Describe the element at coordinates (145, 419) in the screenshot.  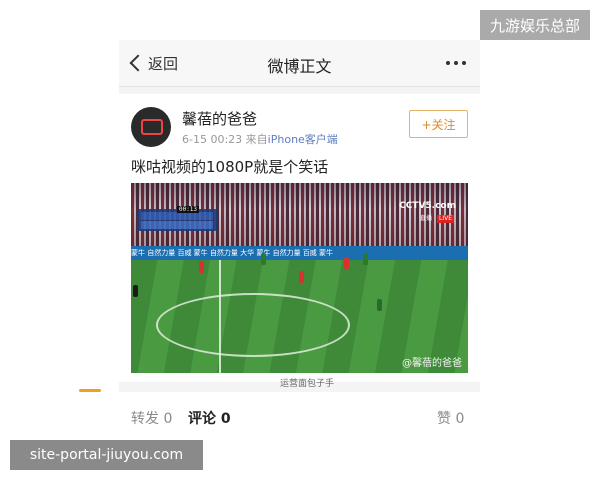
I see `repost-label: 转发` at that location.